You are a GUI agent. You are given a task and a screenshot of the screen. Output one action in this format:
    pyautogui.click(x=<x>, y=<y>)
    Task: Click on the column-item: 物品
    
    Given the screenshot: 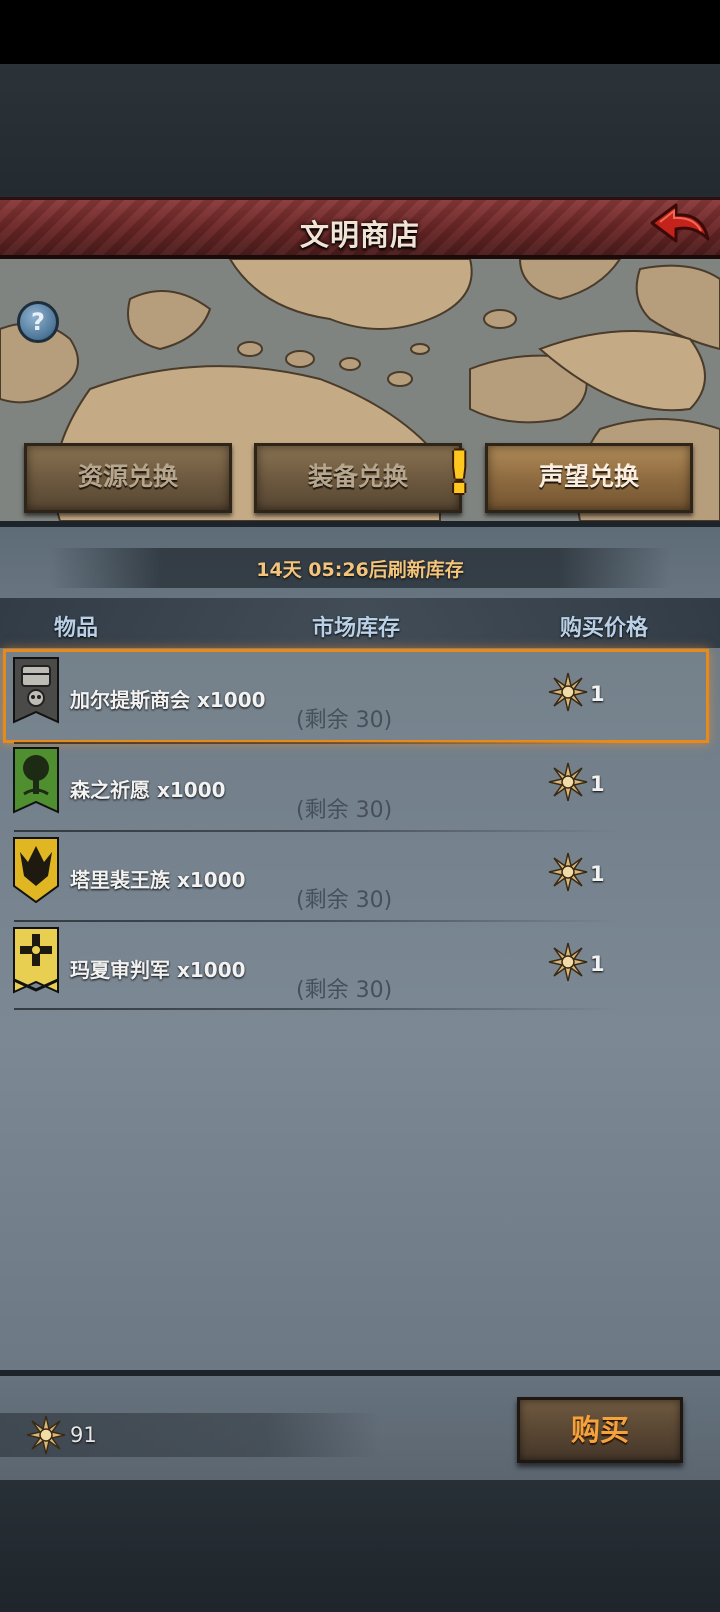 What is the action you would take?
    pyautogui.click(x=76, y=628)
    